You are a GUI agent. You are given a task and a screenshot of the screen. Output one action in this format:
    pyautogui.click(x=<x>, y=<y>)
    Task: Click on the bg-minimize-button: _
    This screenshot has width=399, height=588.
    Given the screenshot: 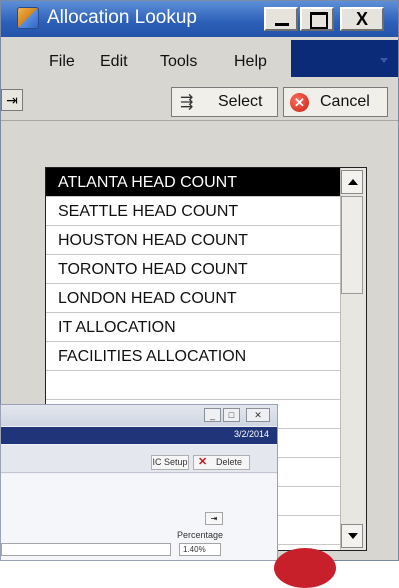 What is the action you would take?
    pyautogui.click(x=212, y=415)
    